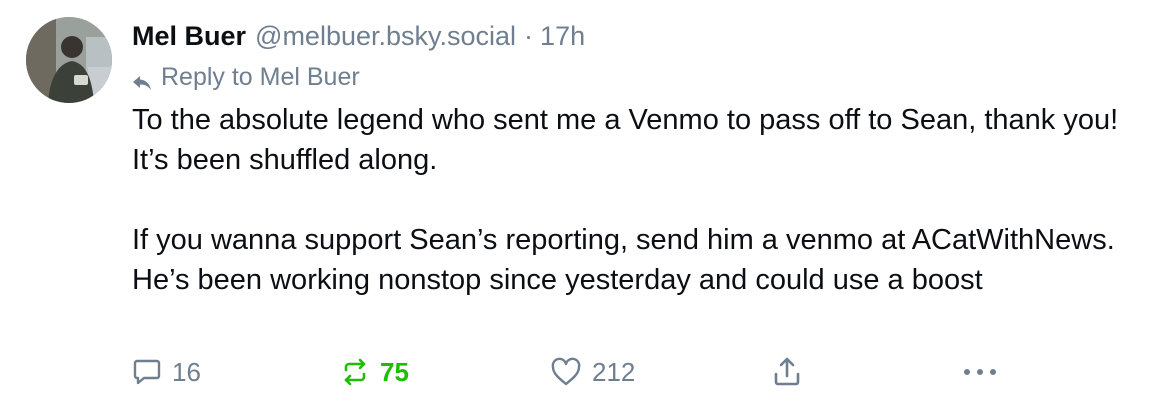  I want to click on heart-icon, so click(566, 372).